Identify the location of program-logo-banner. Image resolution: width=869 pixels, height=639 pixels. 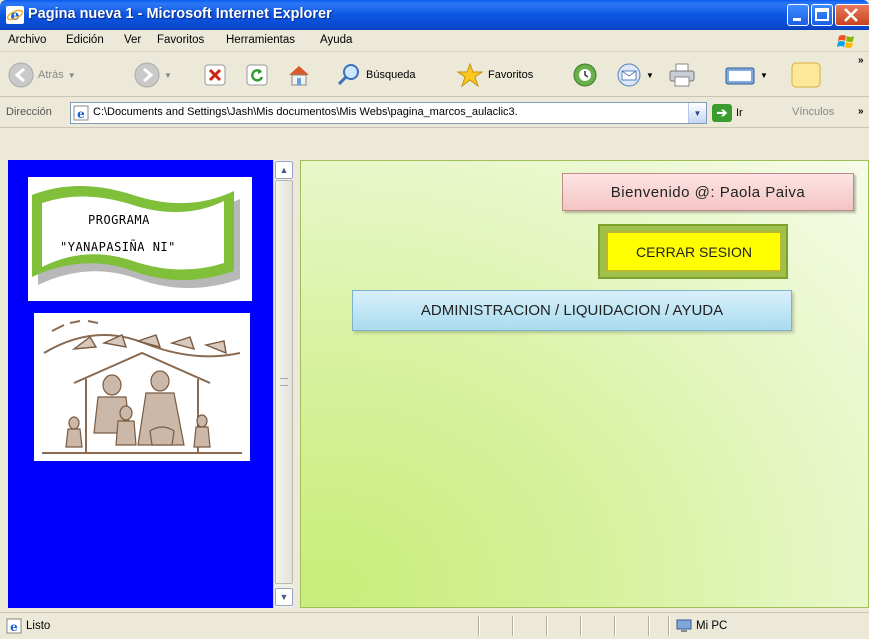
(140, 239).